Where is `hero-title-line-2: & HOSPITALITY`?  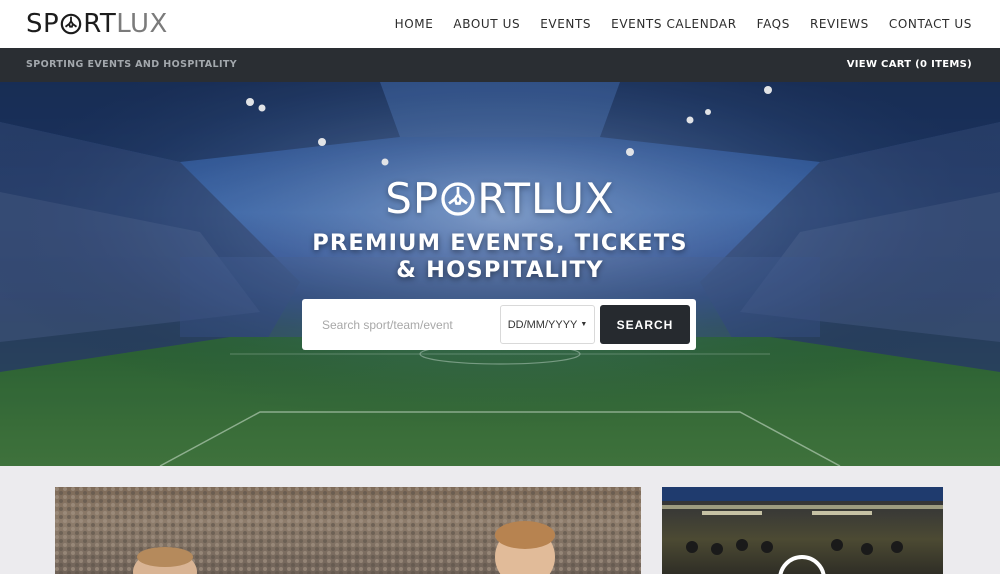 hero-title-line-2: & HOSPITALITY is located at coordinates (500, 270).